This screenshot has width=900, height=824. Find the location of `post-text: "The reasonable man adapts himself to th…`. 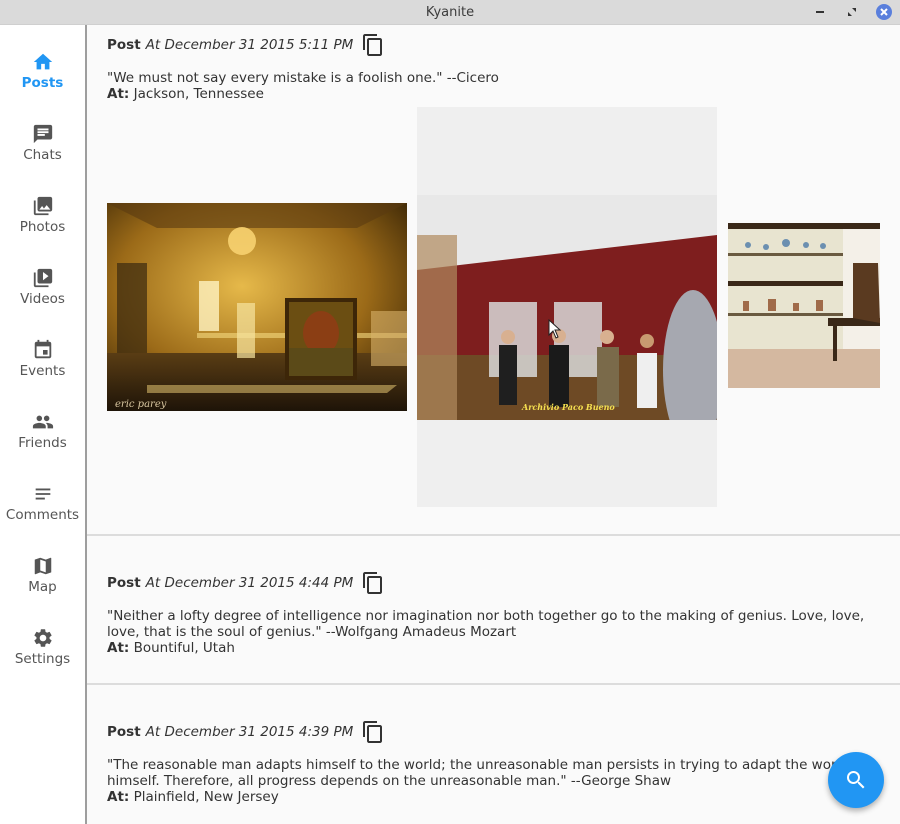

post-text: "The reasonable man adapts himself to th… is located at coordinates (487, 773).